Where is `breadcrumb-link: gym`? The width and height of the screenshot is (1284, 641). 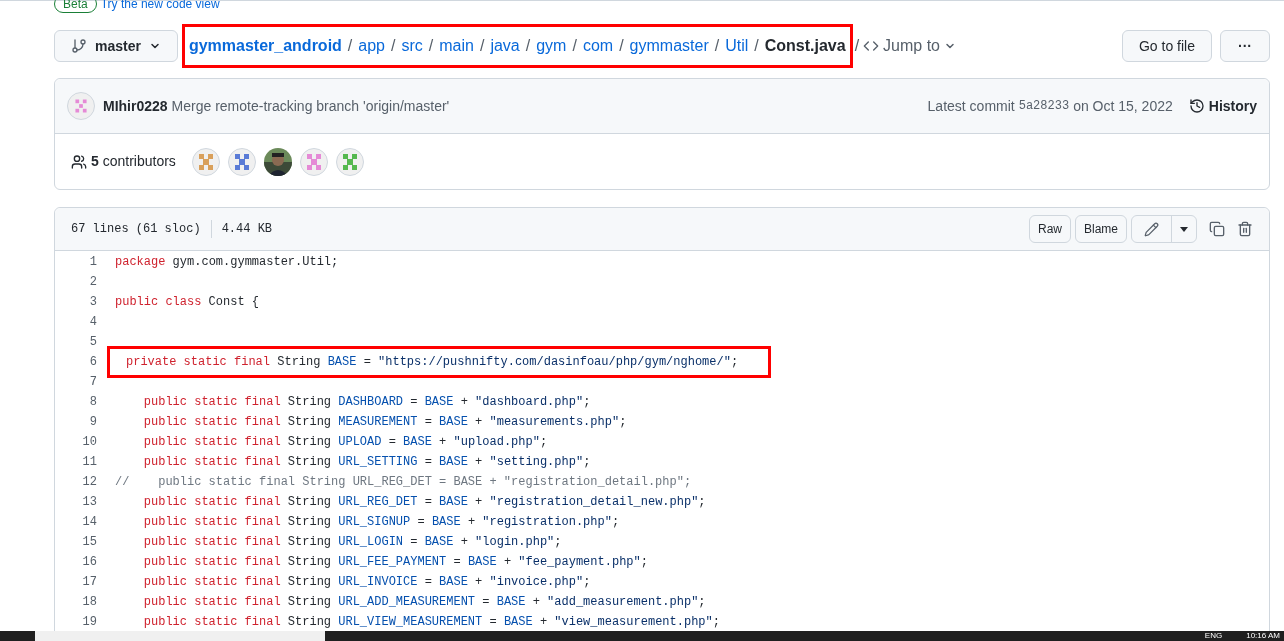 breadcrumb-link: gym is located at coordinates (551, 46).